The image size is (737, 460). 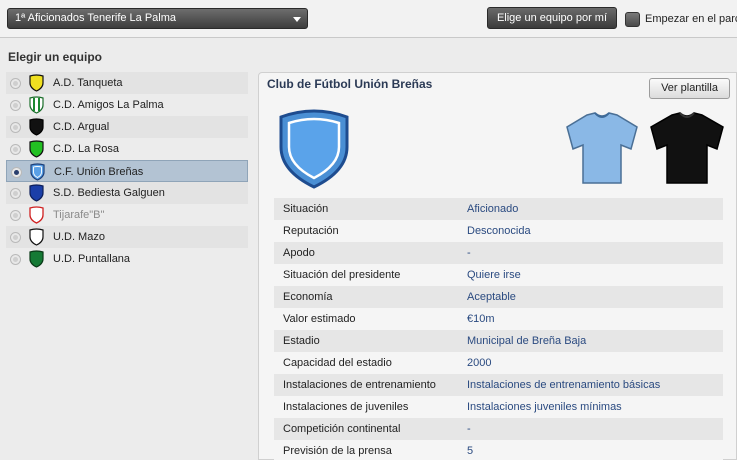 What do you see at coordinates (498, 319) in the screenshot?
I see `info-row: Valor estimado €10m` at bounding box center [498, 319].